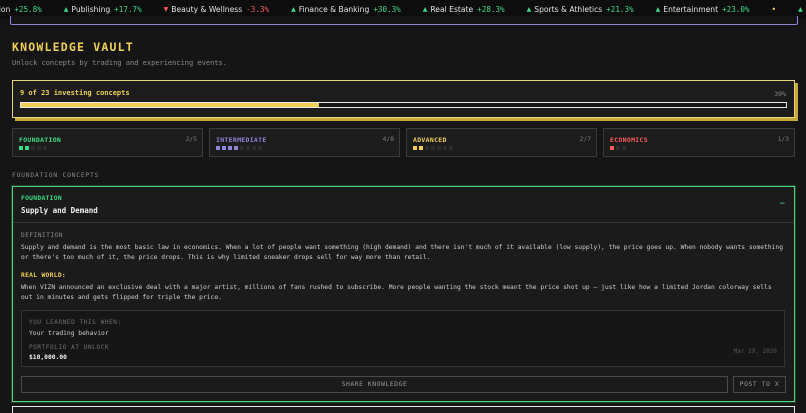 The height and width of the screenshot is (413, 806). Describe the element at coordinates (755, 351) in the screenshot. I see `unlock-date: Mar 29, 2026` at that location.